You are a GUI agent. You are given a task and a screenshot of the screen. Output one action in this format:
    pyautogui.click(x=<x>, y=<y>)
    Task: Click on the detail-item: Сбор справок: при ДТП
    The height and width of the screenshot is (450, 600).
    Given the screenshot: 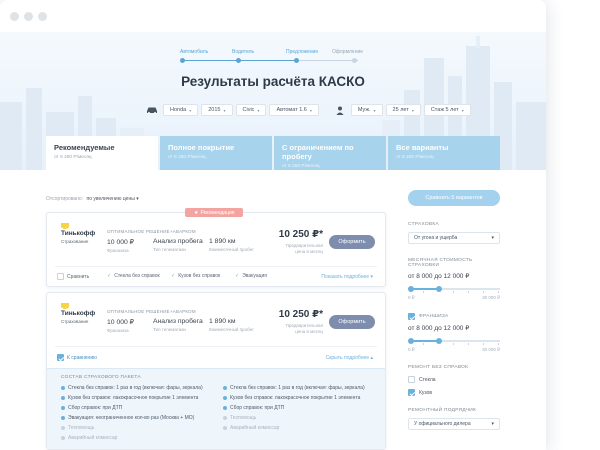 What is the action you would take?
    pyautogui.click(x=253, y=408)
    